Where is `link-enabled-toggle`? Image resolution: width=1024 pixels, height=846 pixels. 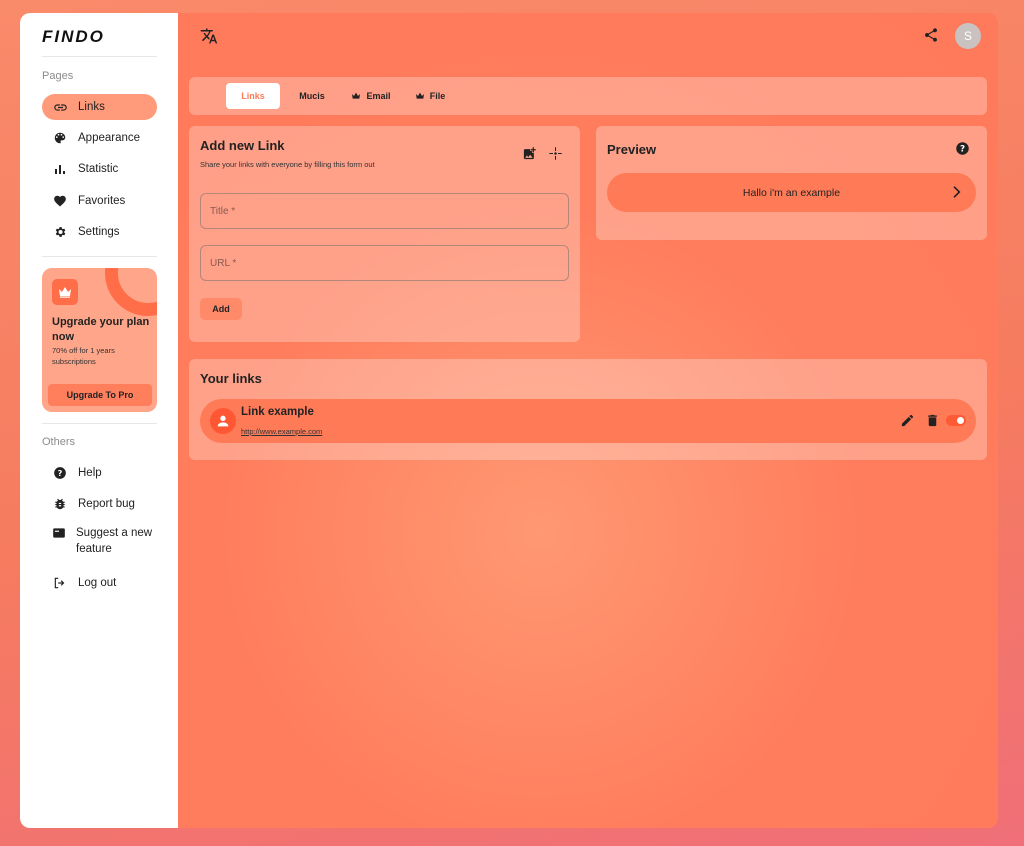
link-enabled-toggle is located at coordinates (956, 420).